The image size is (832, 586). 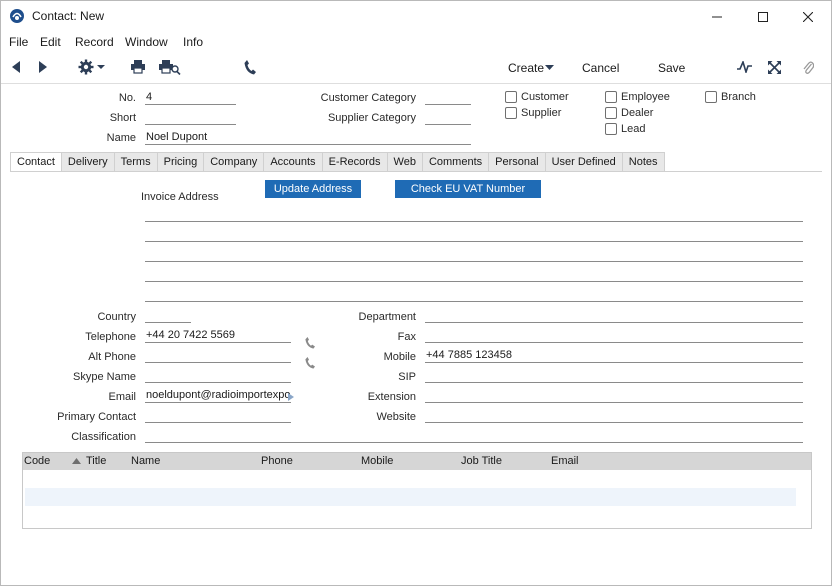 I want to click on alt-phone-field, so click(x=218, y=356).